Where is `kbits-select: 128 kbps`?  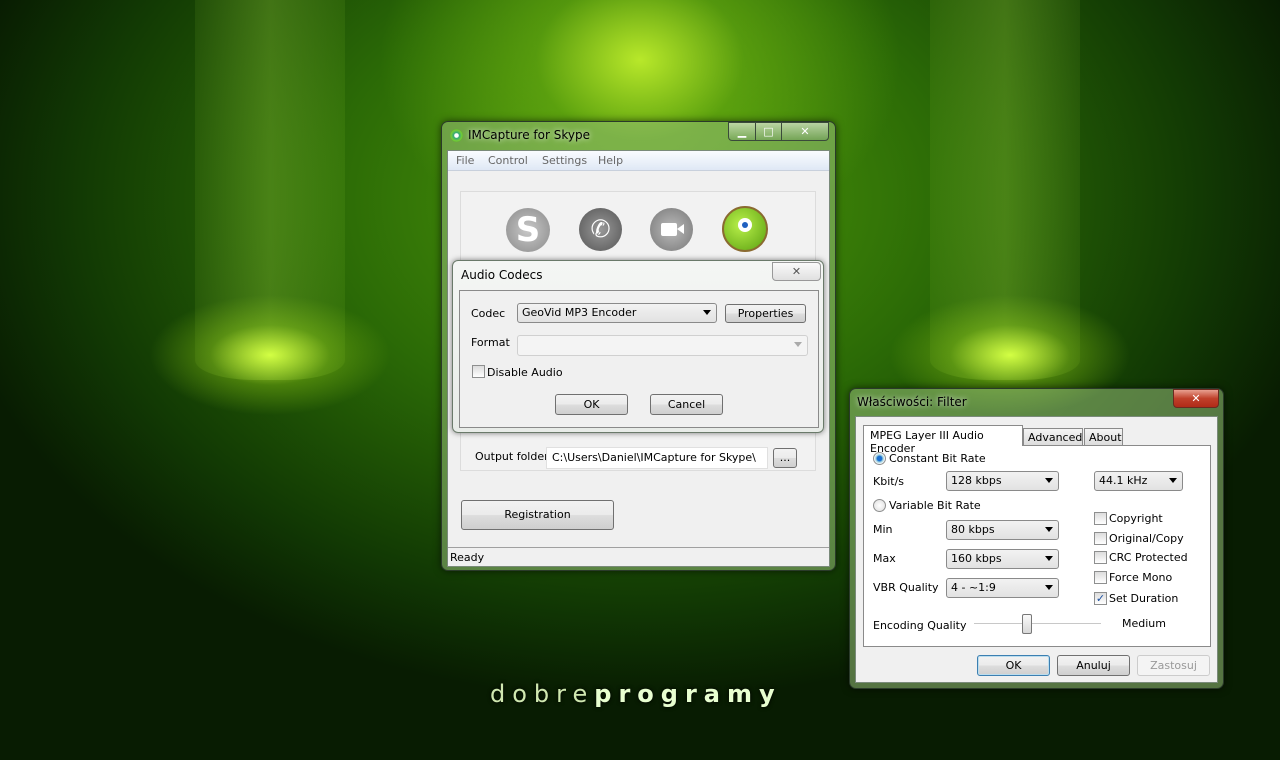 kbits-select: 128 kbps is located at coordinates (1002, 481).